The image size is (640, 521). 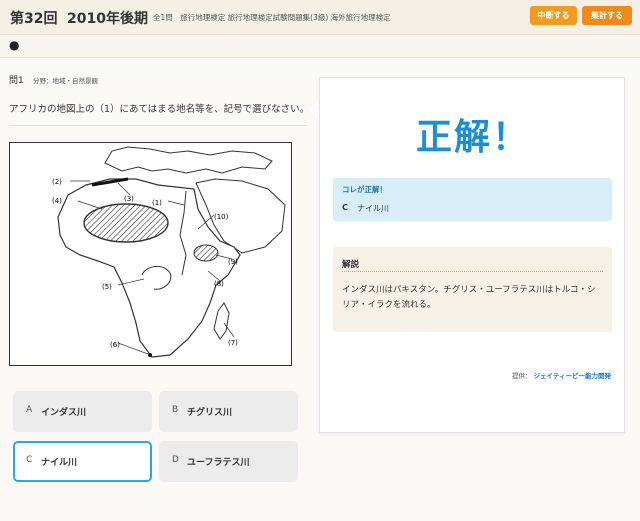 What do you see at coordinates (221, 217) in the screenshot?
I see `map-label-10: (10)` at bounding box center [221, 217].